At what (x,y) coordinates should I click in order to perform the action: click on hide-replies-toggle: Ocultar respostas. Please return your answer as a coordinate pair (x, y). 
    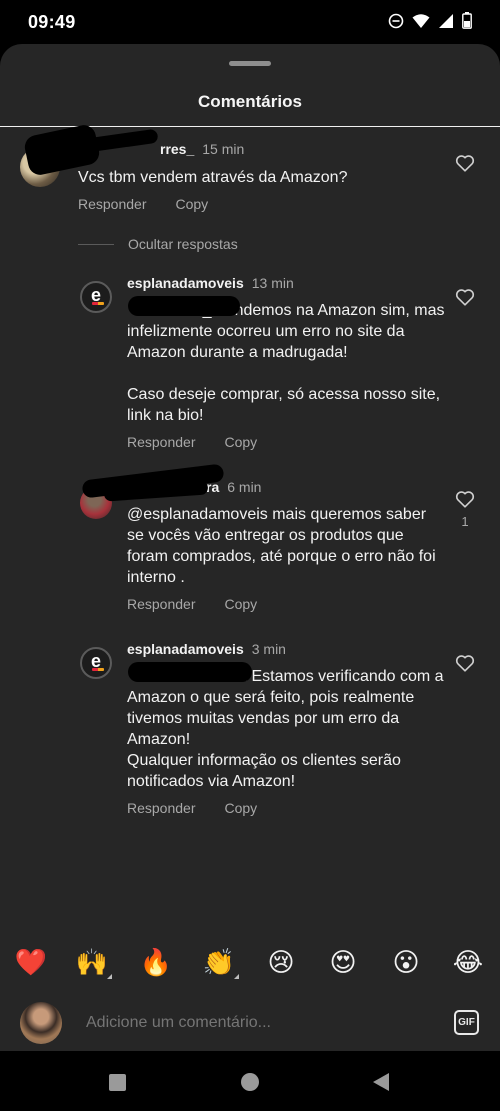
    Looking at the image, I should click on (158, 244).